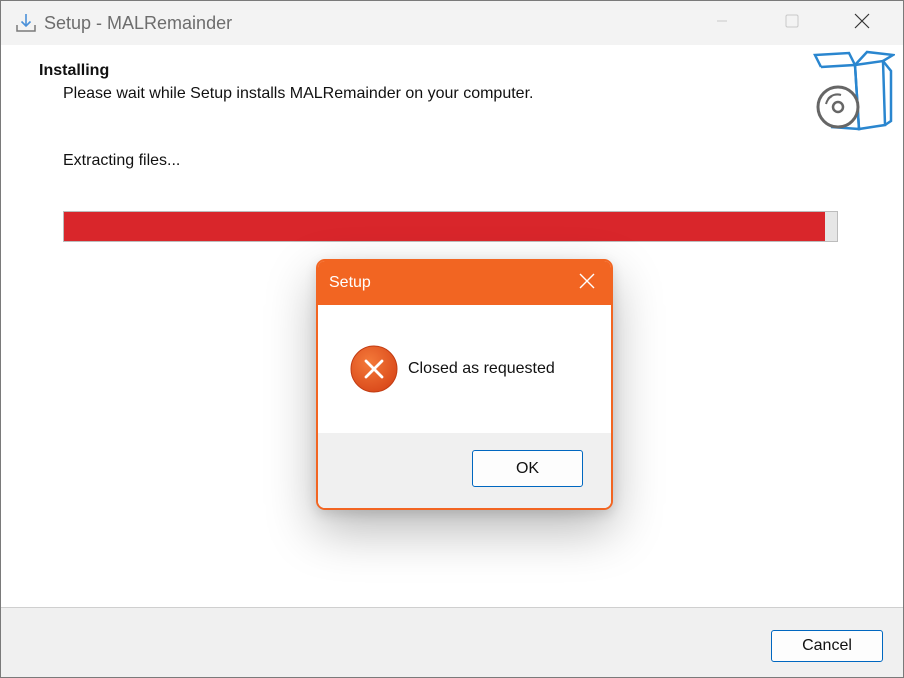  Describe the element at coordinates (464, 470) in the screenshot. I see `dialog-footer: OK` at that location.